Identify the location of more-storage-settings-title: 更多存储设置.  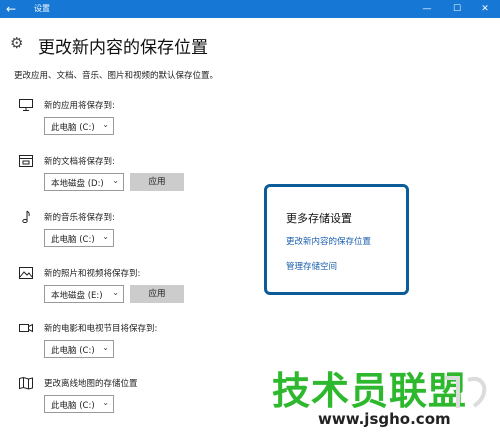
(319, 218).